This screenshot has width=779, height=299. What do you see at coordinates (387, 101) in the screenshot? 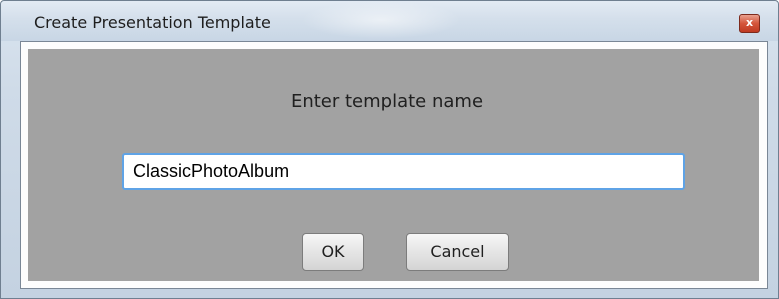
I see `prompt-label: Enter template name` at bounding box center [387, 101].